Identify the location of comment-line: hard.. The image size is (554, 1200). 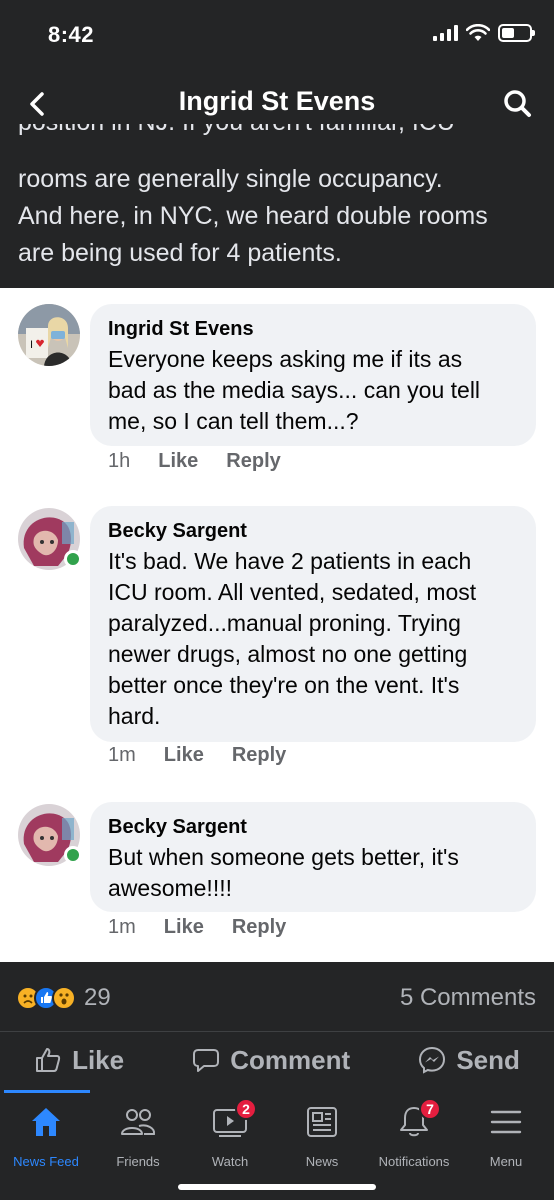
(134, 716).